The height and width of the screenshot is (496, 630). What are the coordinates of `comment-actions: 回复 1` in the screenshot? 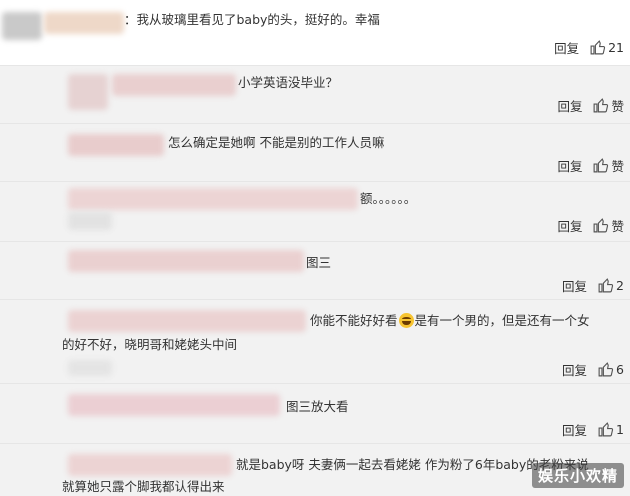 It's located at (593, 429).